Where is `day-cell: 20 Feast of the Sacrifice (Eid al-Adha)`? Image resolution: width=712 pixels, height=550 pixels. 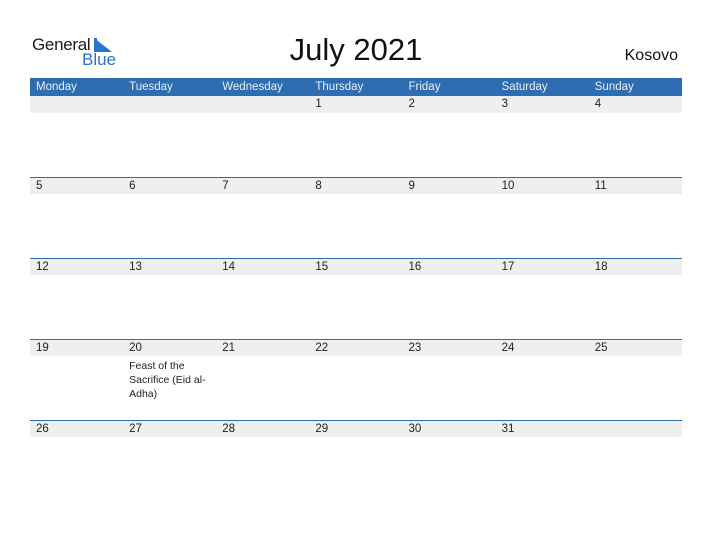
day-cell: 20 Feast of the Sacrifice (Eid al-Adha) is located at coordinates (170, 369).